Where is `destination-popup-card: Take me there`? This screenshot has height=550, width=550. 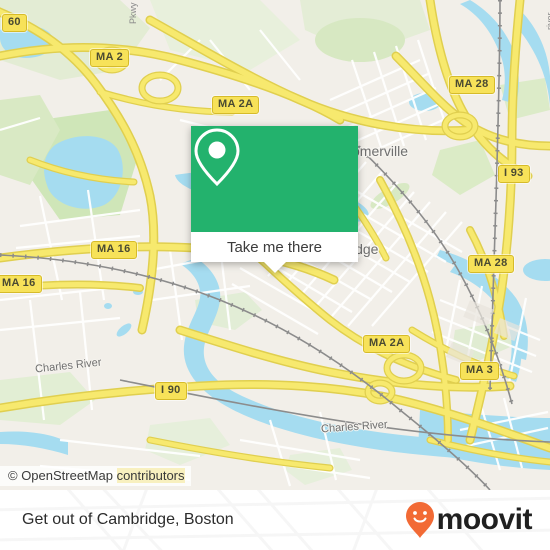 destination-popup-card: Take me there is located at coordinates (274, 199).